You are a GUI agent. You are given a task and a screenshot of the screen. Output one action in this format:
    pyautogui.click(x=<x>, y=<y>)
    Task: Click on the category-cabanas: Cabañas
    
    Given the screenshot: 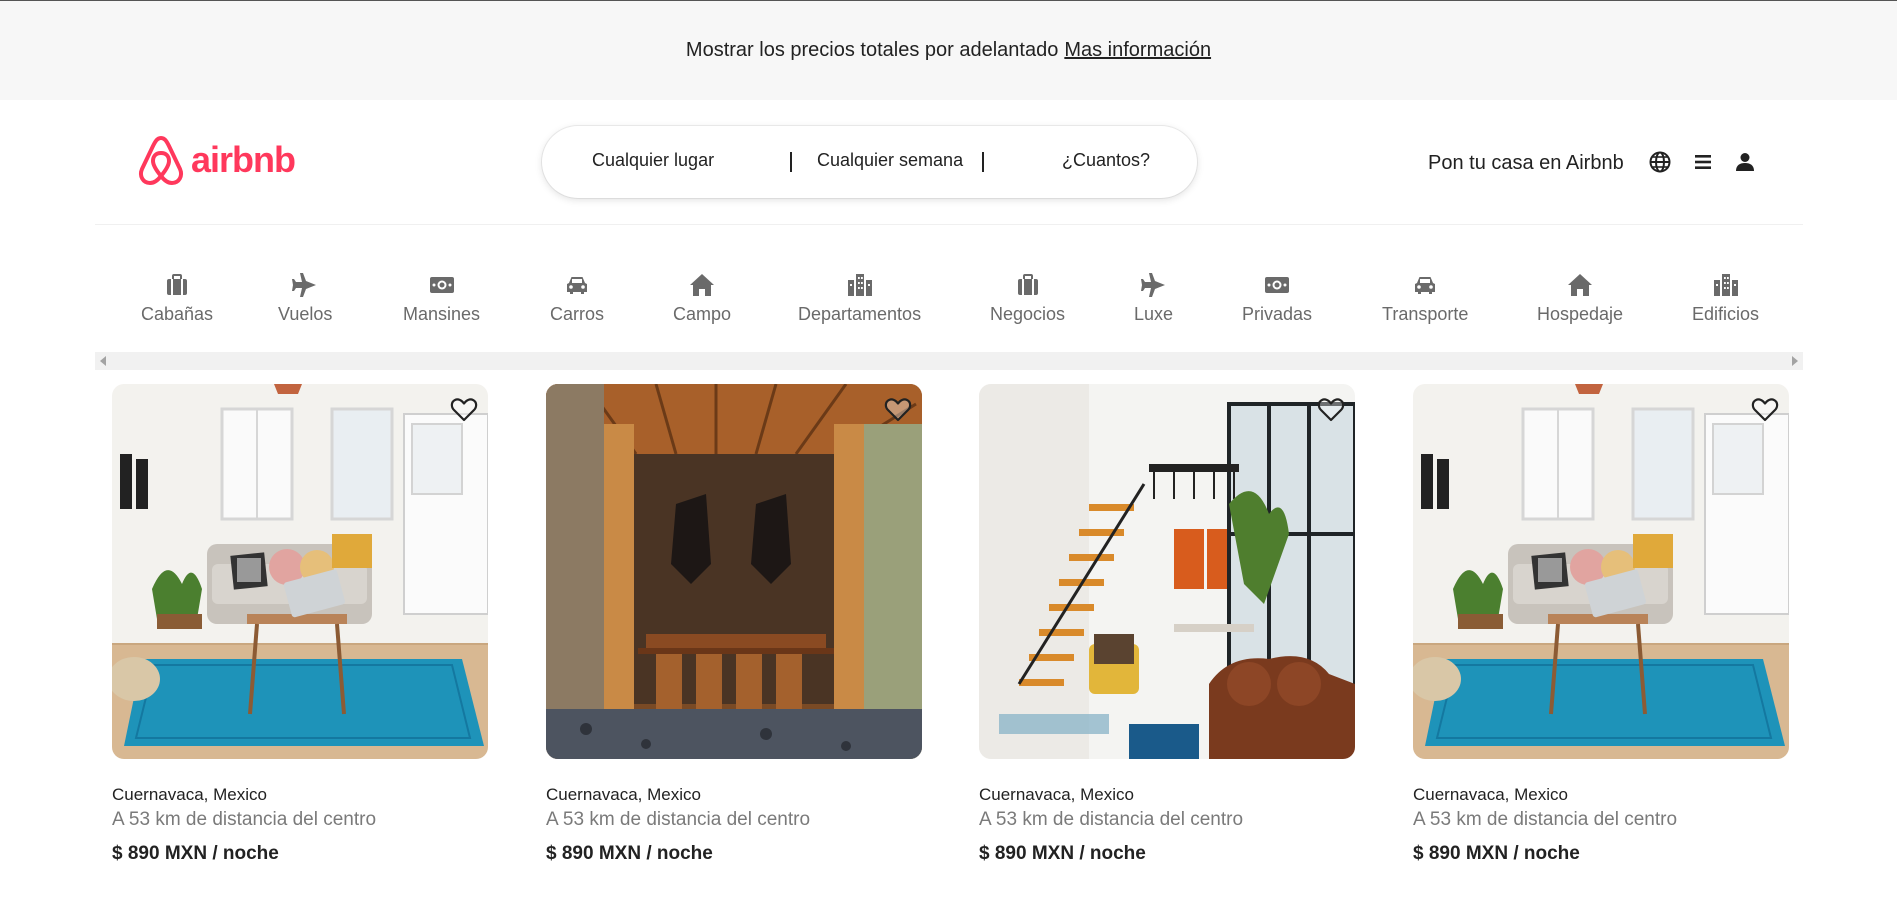 What is the action you would take?
    pyautogui.click(x=177, y=298)
    